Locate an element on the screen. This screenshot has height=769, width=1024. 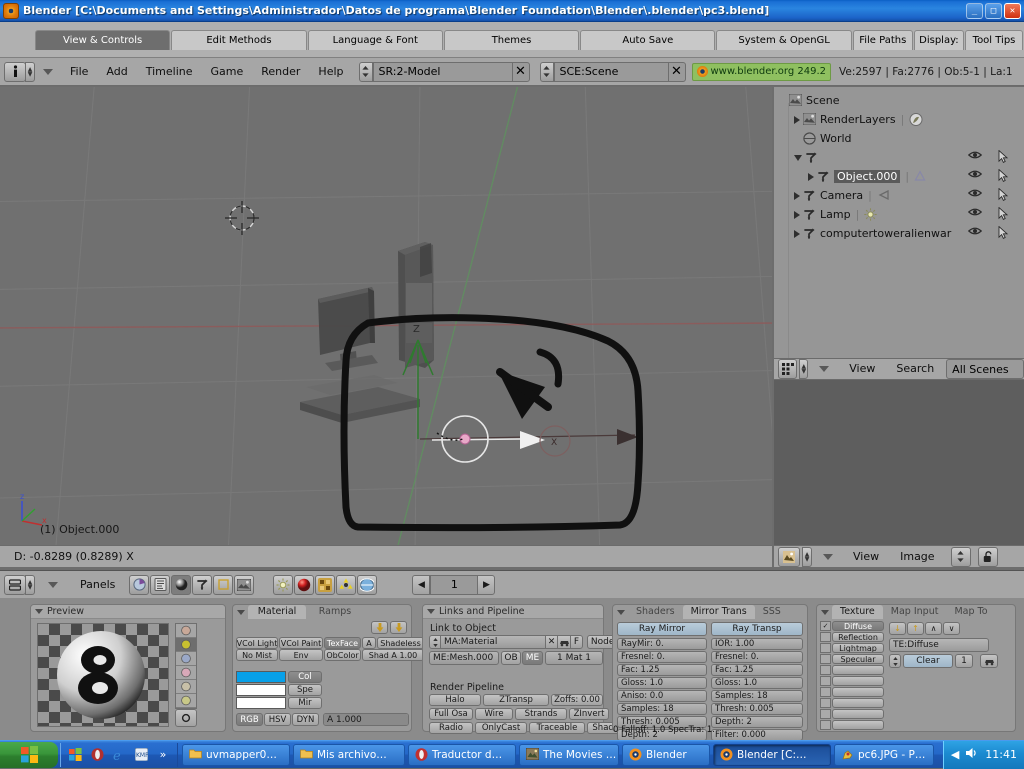
preview-type-plane-preview is located at coordinates (186, 631).